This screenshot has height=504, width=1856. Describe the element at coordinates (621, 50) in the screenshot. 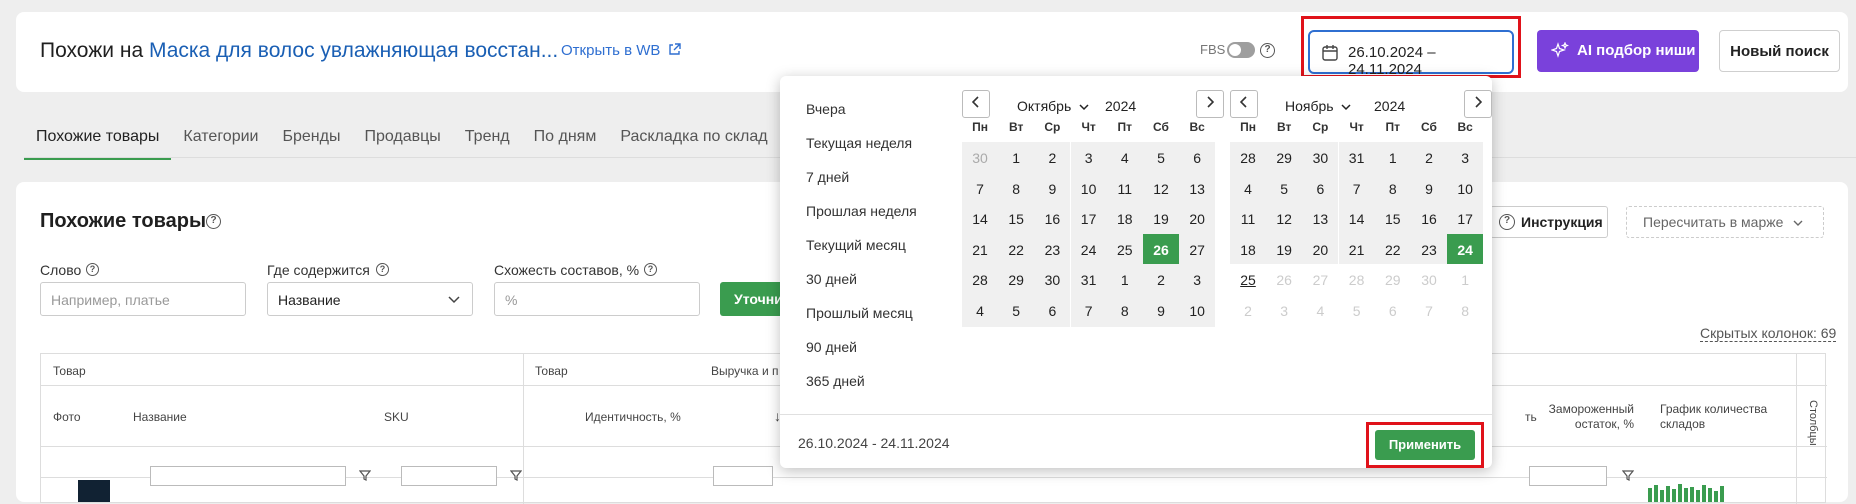

I see `open-wb-link: Открыть в WB` at that location.